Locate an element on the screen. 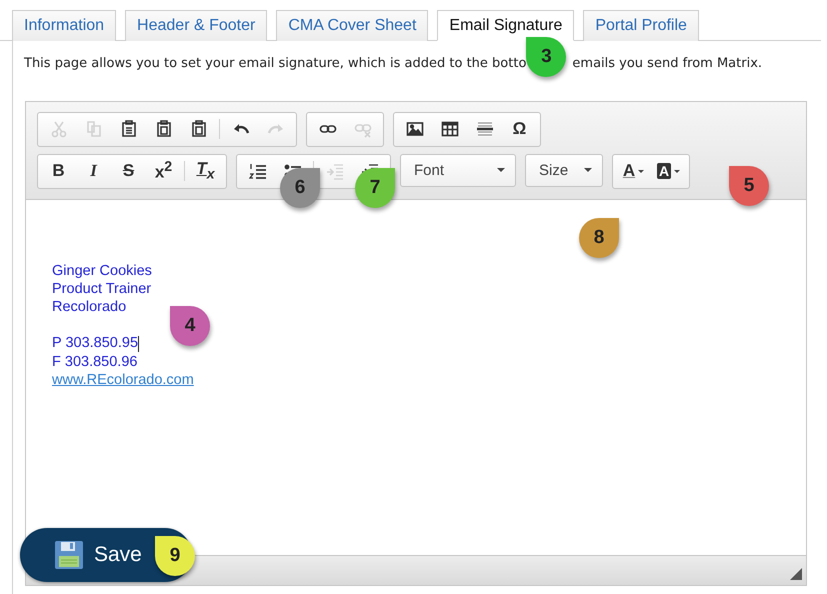  callout-tooltip: 6 is located at coordinates (300, 188).